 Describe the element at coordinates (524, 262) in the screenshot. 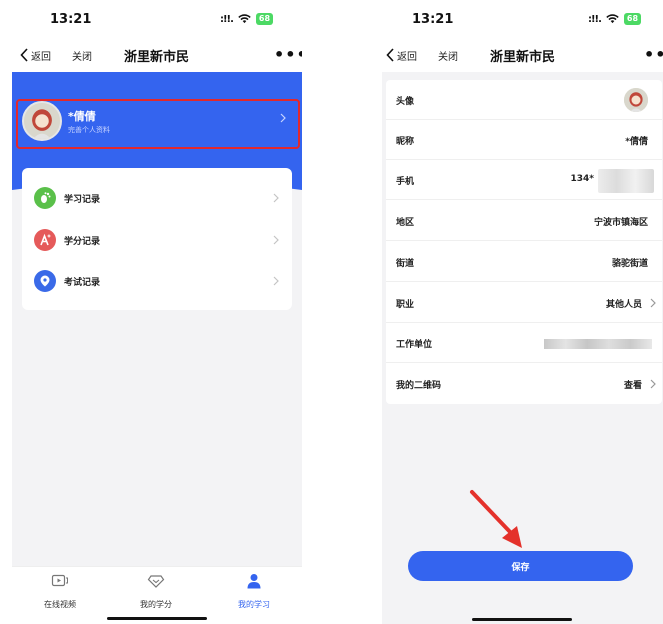

I see `form-row-street: 街道 骆驼街道` at that location.